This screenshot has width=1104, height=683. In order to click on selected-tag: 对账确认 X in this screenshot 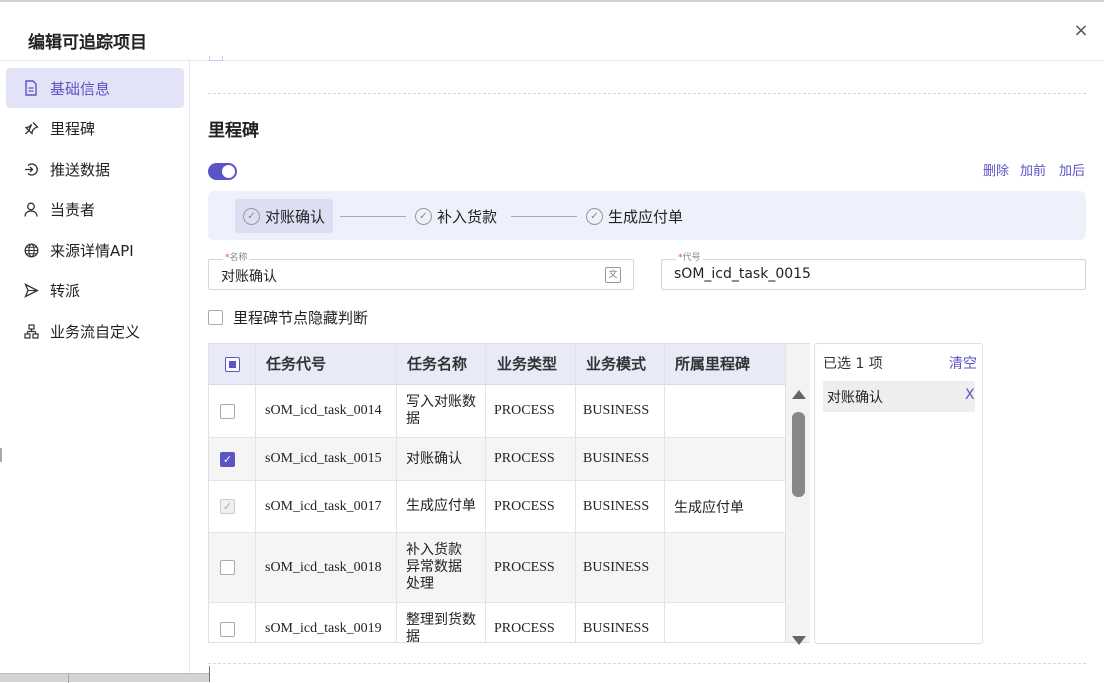, I will do `click(899, 396)`.